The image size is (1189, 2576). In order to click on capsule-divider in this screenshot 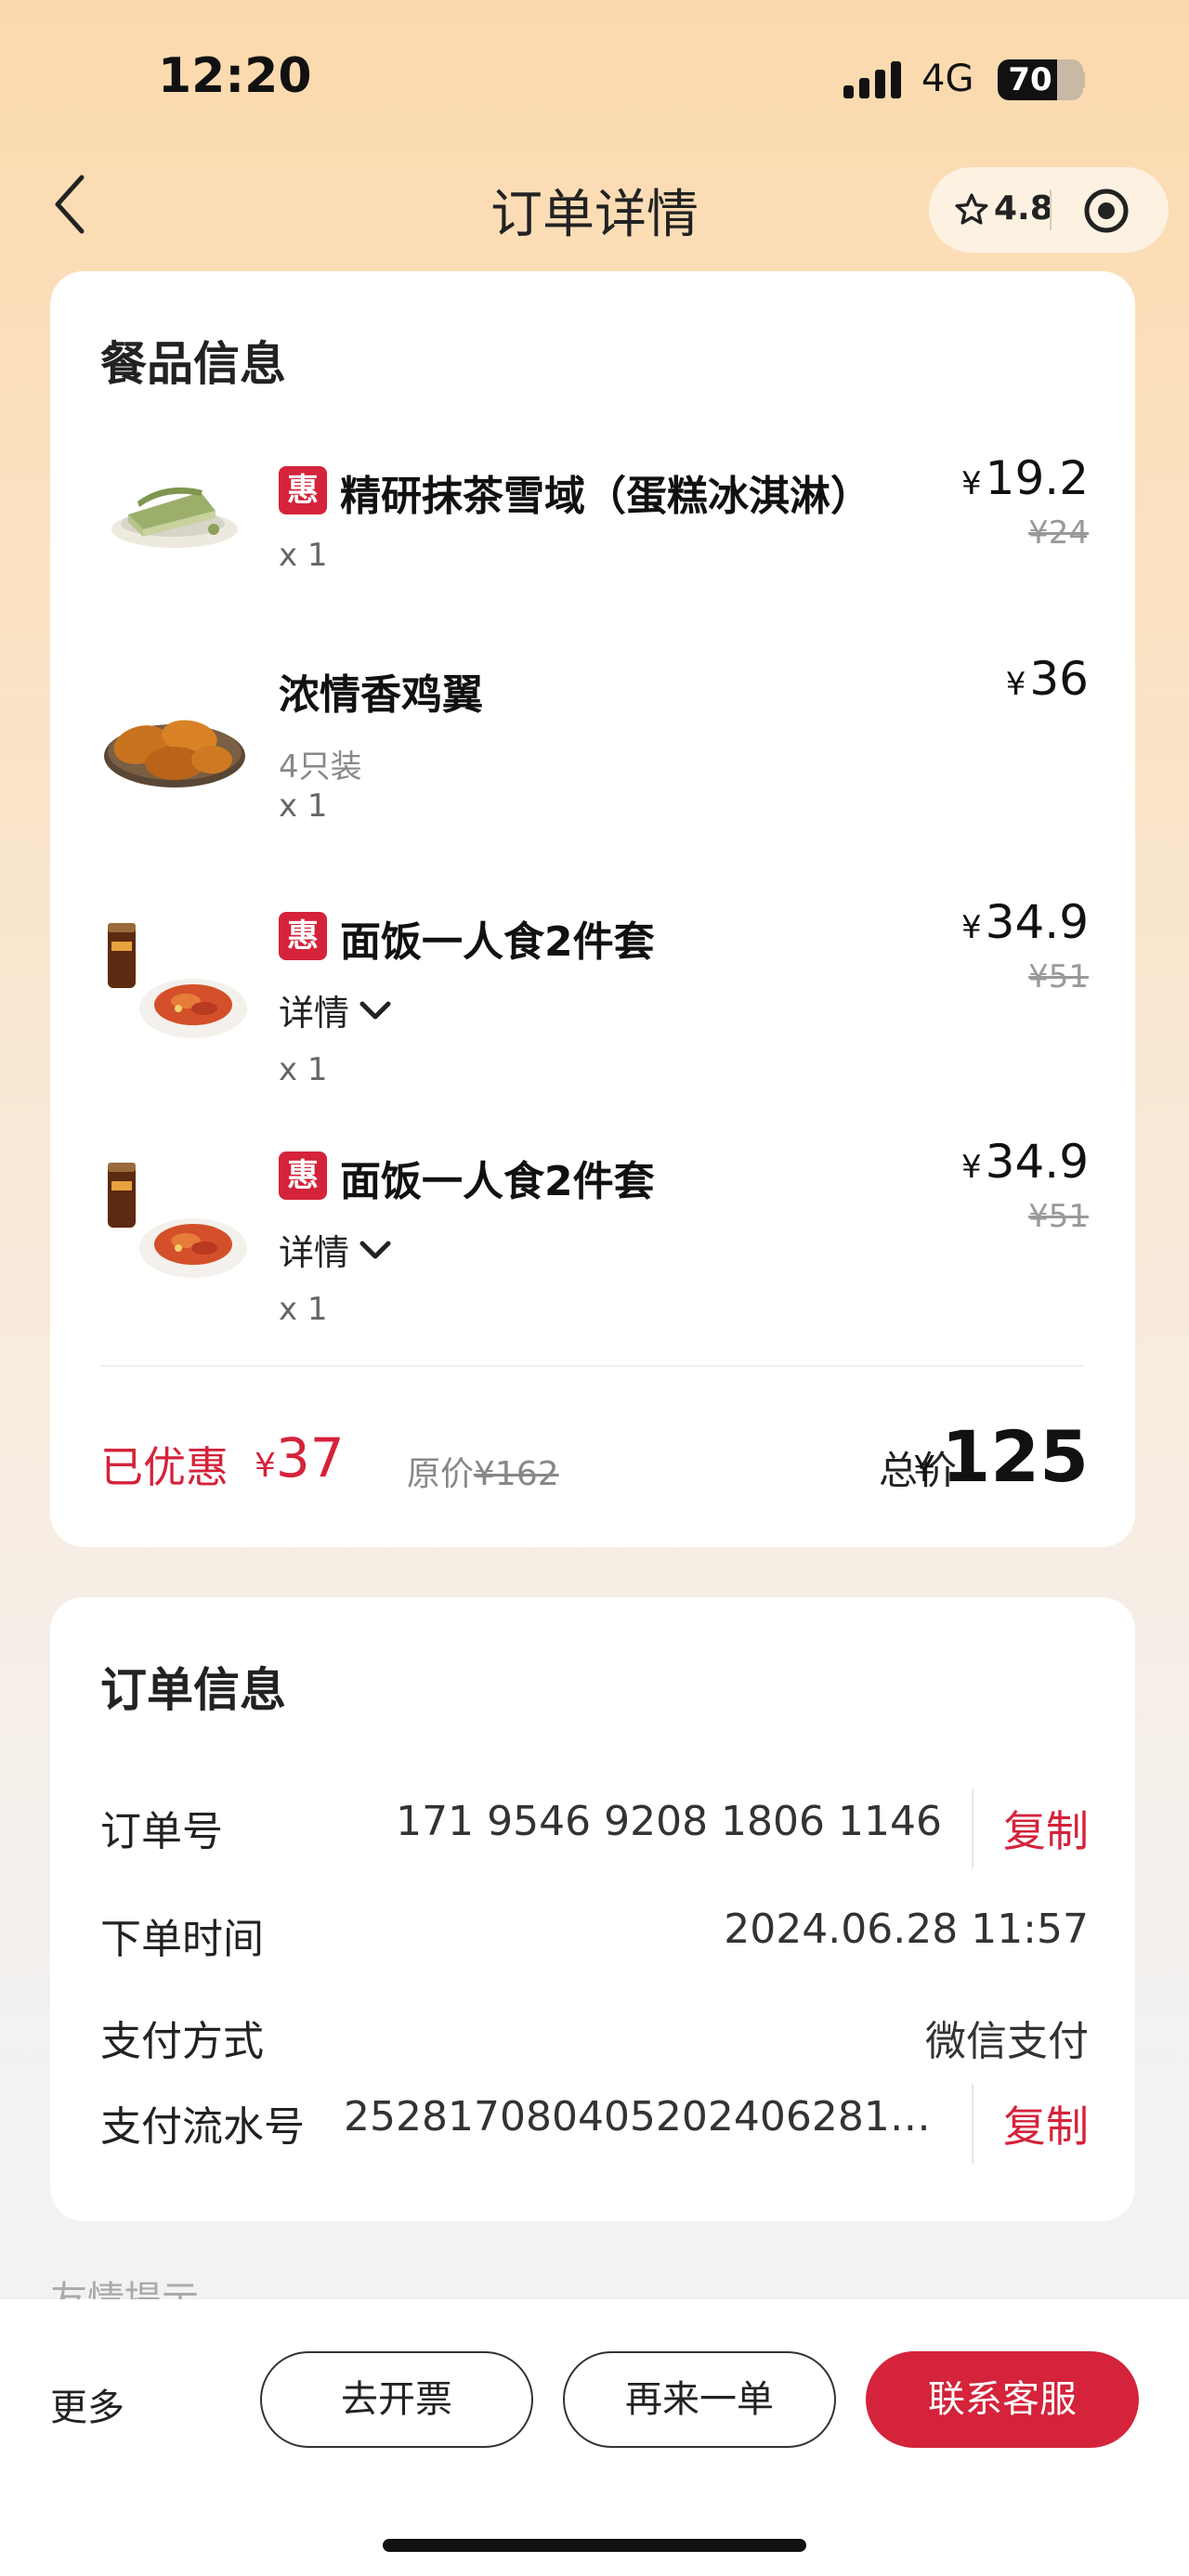, I will do `click(1051, 209)`.